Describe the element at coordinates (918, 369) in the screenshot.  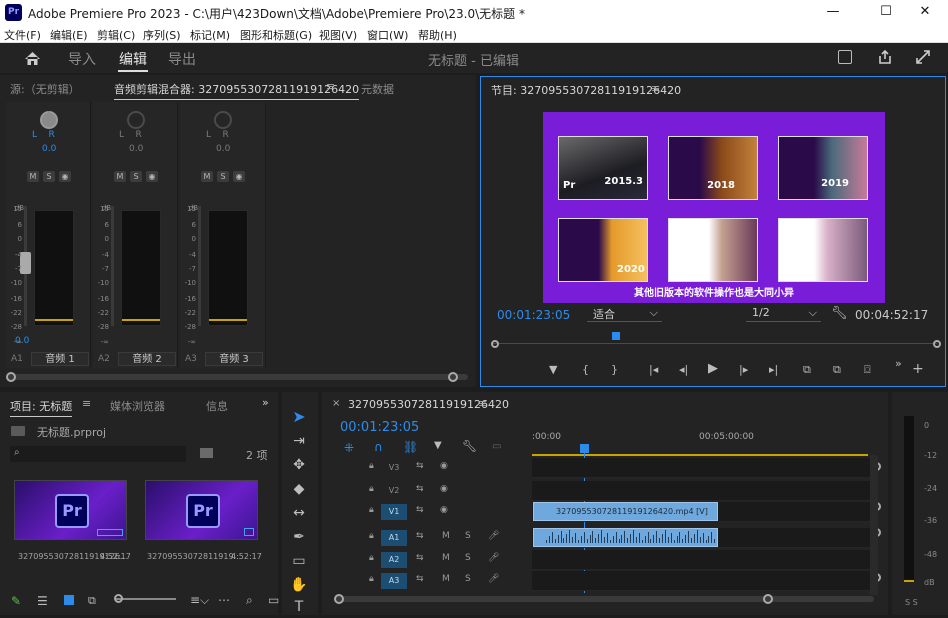
I see `button-editor-icon: +` at that location.